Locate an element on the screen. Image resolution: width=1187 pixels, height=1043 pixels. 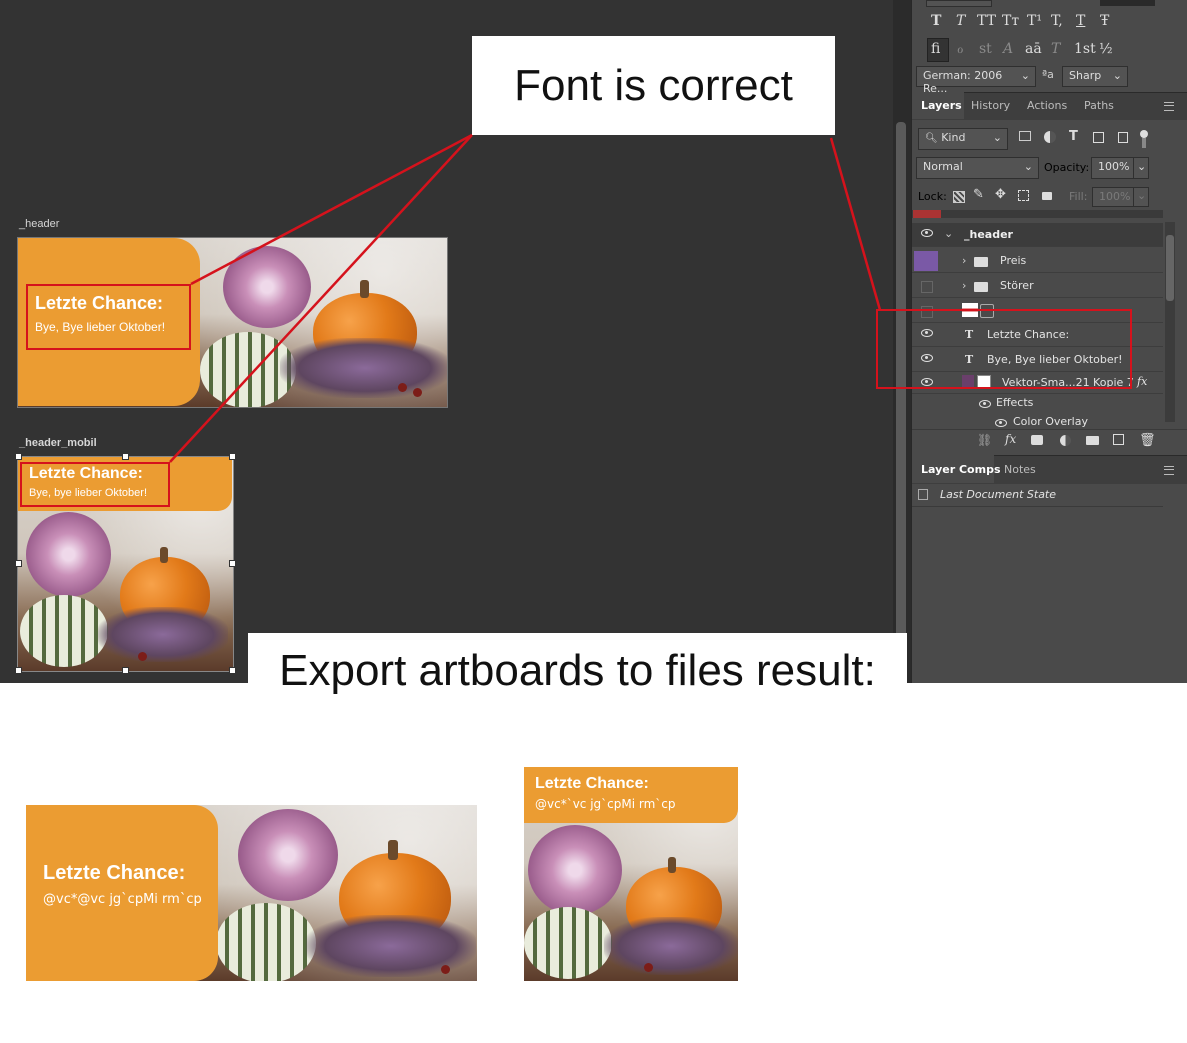
layer-filter-kind: 🔍︎ Kind ⌄ is located at coordinates (963, 139).